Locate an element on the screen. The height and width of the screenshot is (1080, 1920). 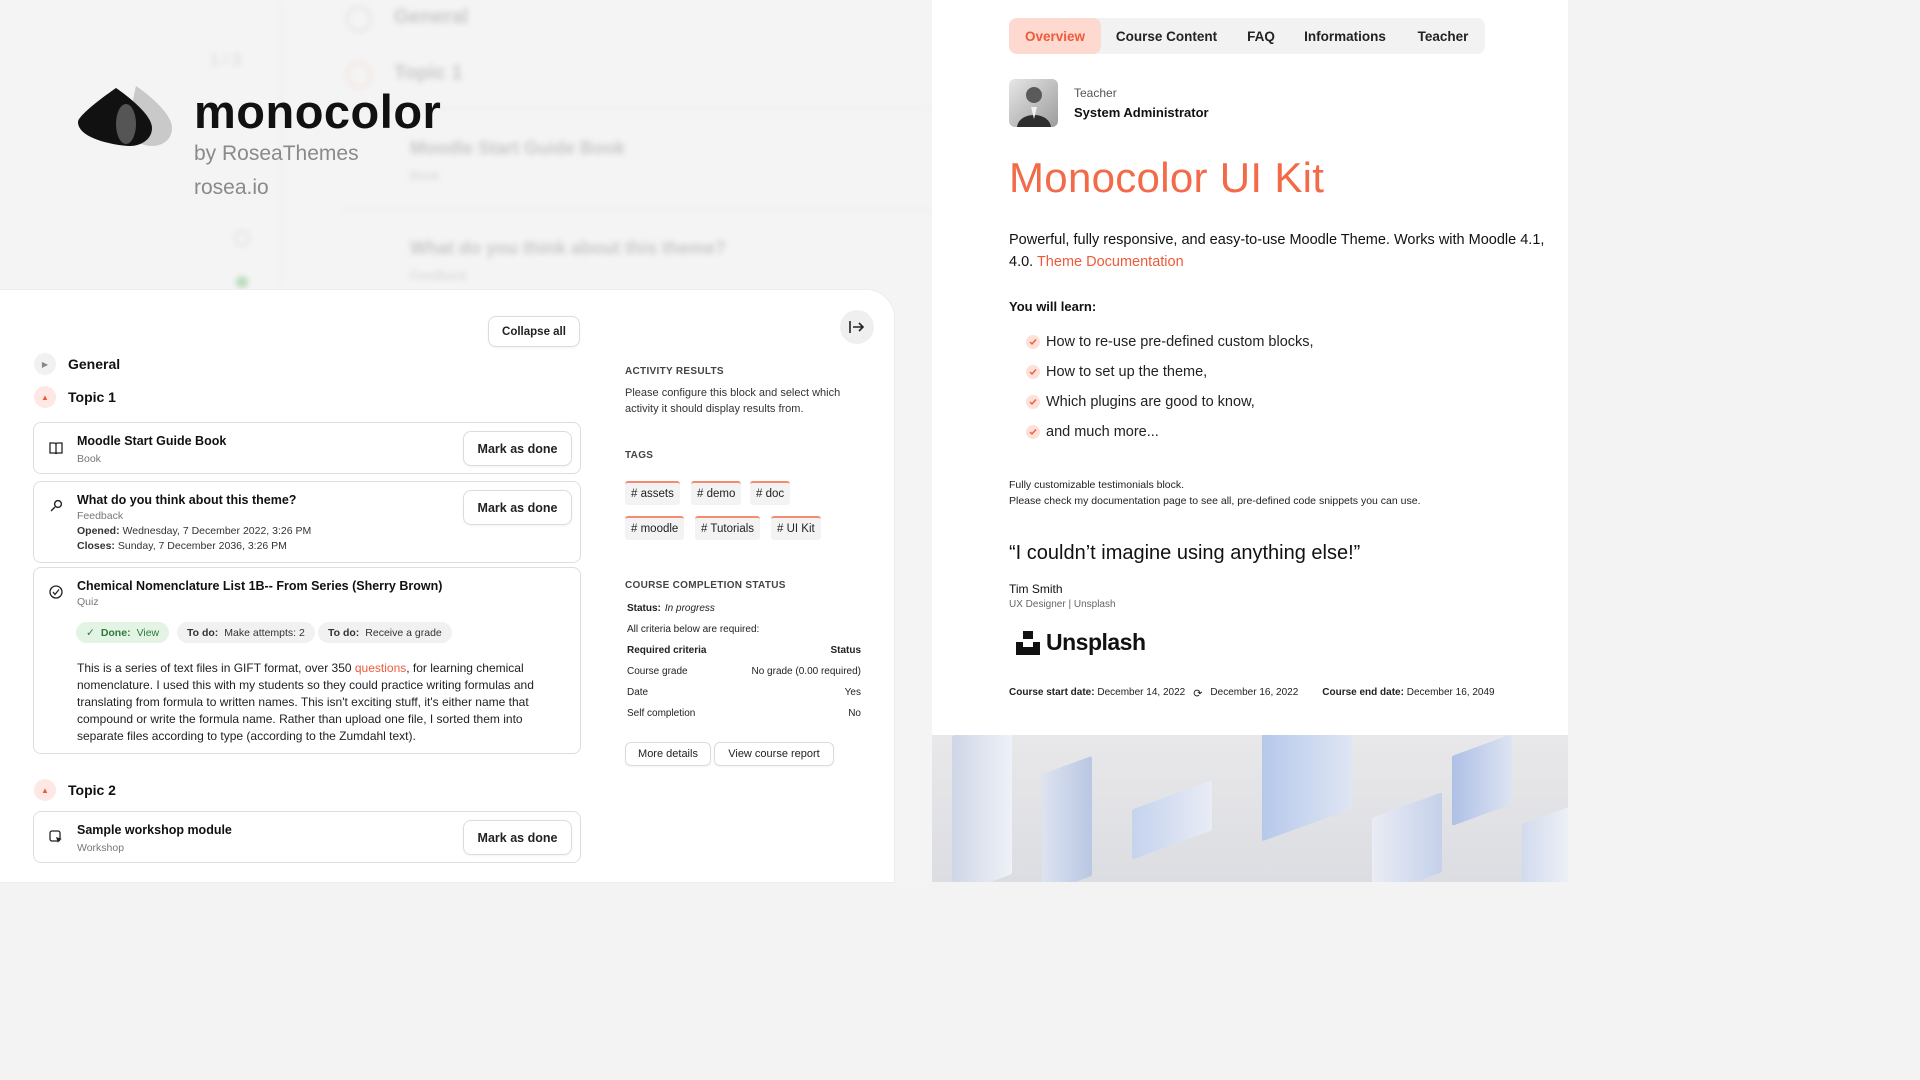
start-date: Course start date: December 14, 2022 is located at coordinates (1097, 693).